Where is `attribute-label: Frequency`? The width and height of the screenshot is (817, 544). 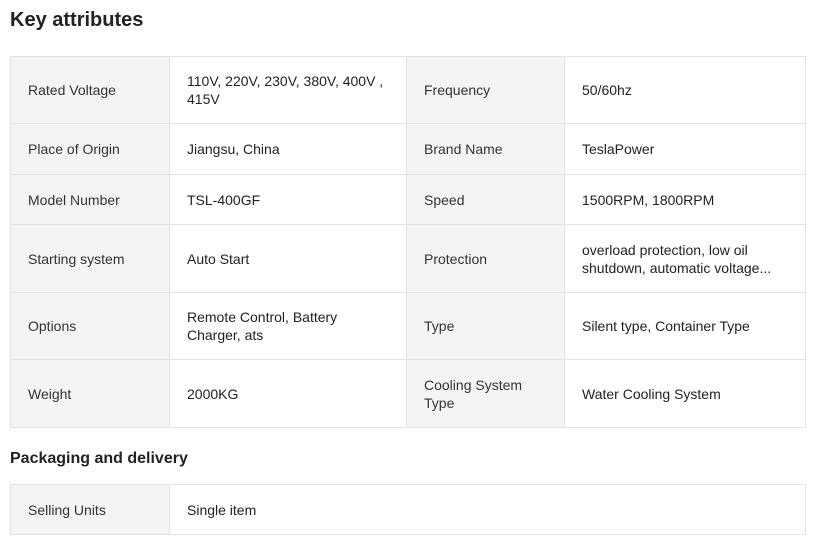 attribute-label: Frequency is located at coordinates (485, 90).